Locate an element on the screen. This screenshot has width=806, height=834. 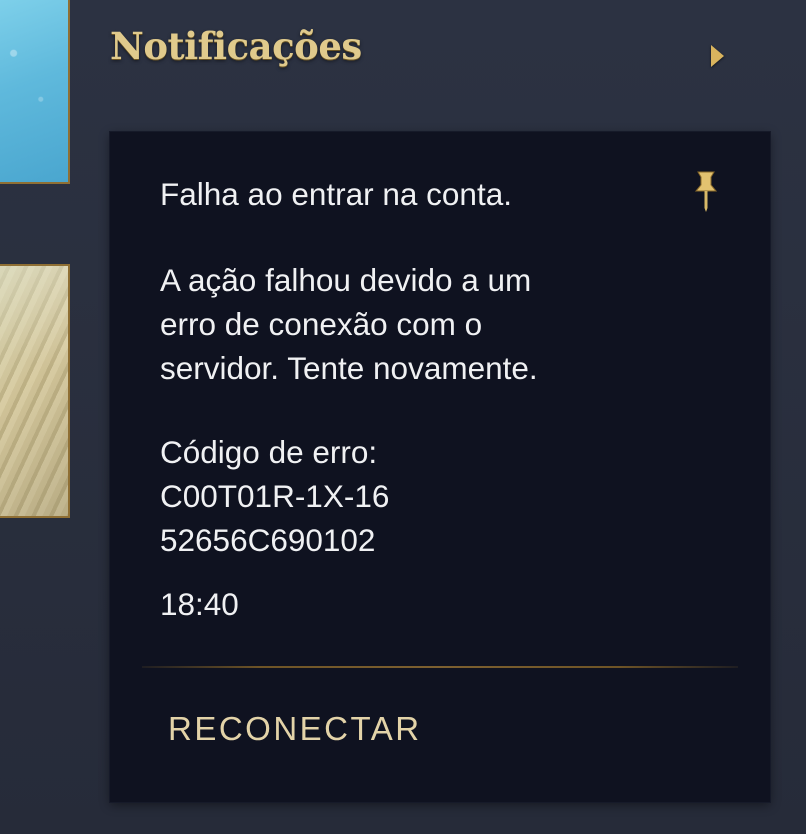
thumbnail-card-bottom is located at coordinates (35, 391).